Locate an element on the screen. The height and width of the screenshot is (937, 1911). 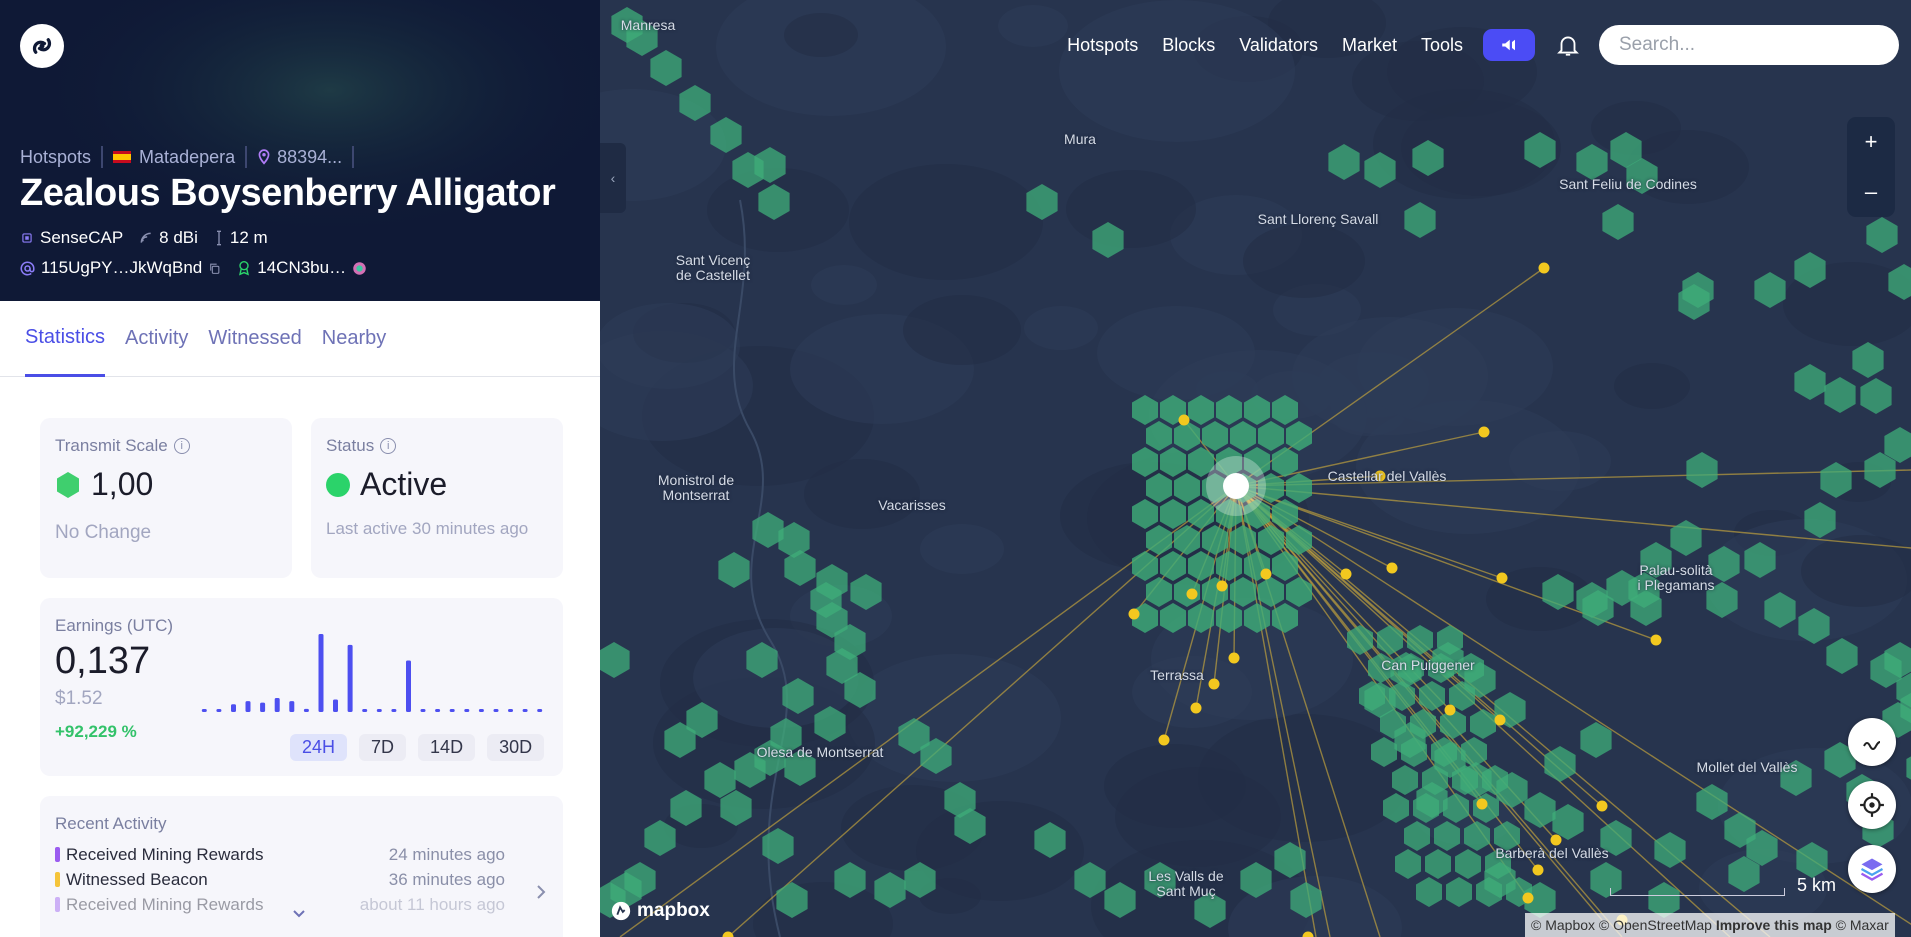
range-30d: 30D is located at coordinates (516, 747).